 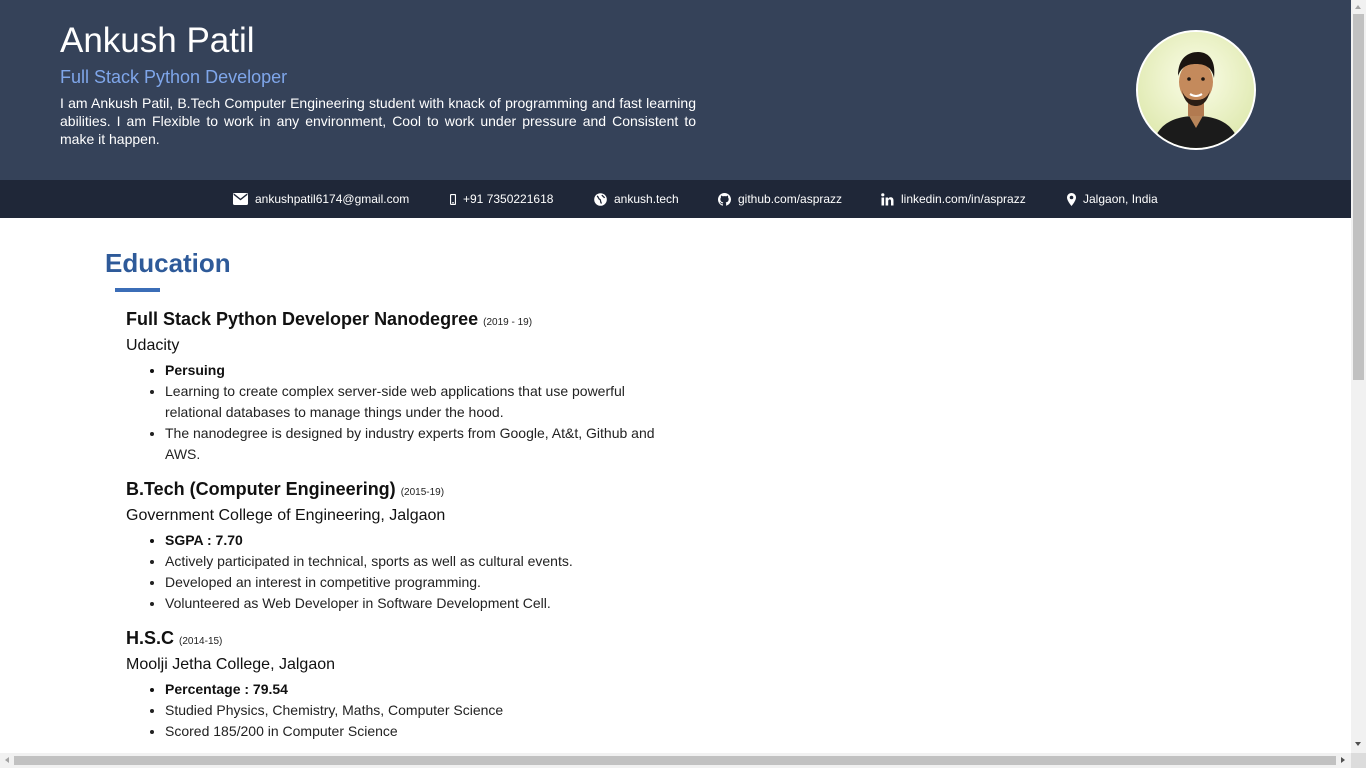 What do you see at coordinates (261, 489) in the screenshot?
I see `degree-title: B.Tech (Computer Engineering)` at bounding box center [261, 489].